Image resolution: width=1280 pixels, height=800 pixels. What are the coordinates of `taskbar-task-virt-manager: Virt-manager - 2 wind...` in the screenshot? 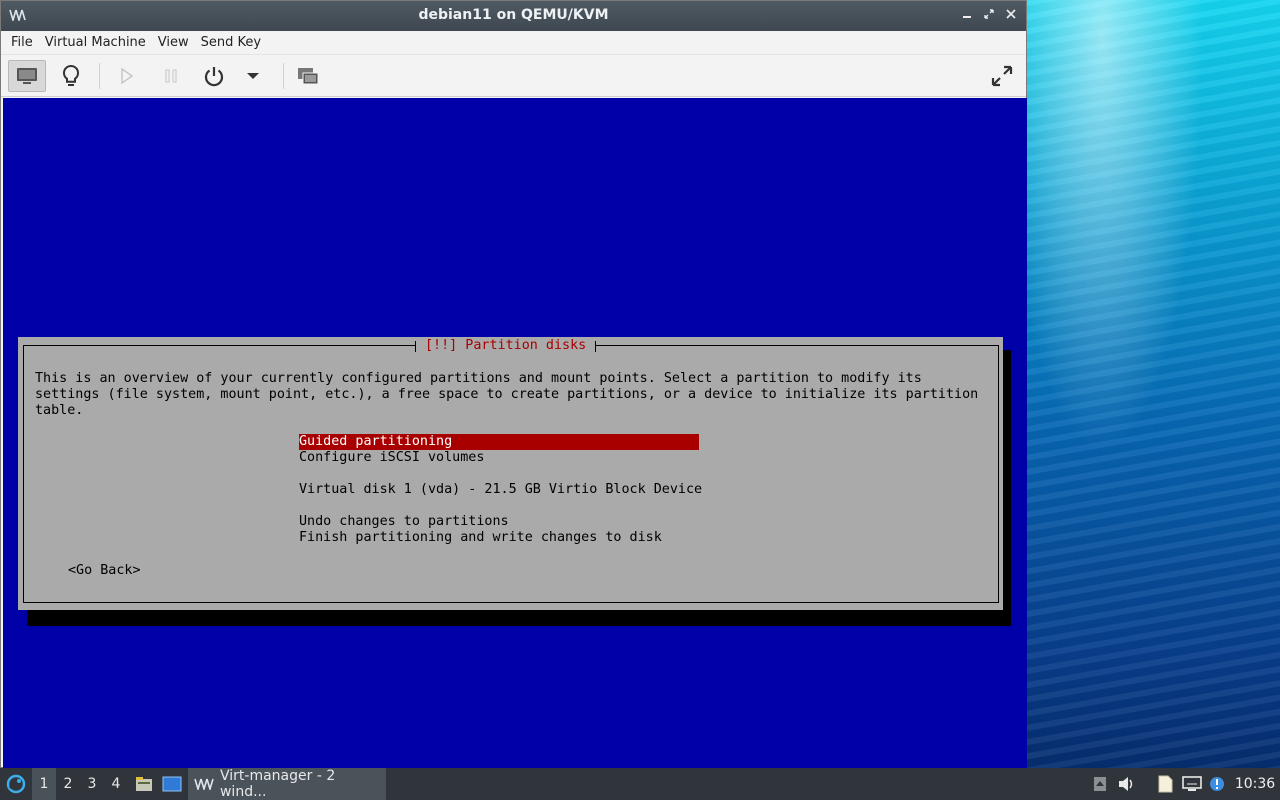 It's located at (287, 784).